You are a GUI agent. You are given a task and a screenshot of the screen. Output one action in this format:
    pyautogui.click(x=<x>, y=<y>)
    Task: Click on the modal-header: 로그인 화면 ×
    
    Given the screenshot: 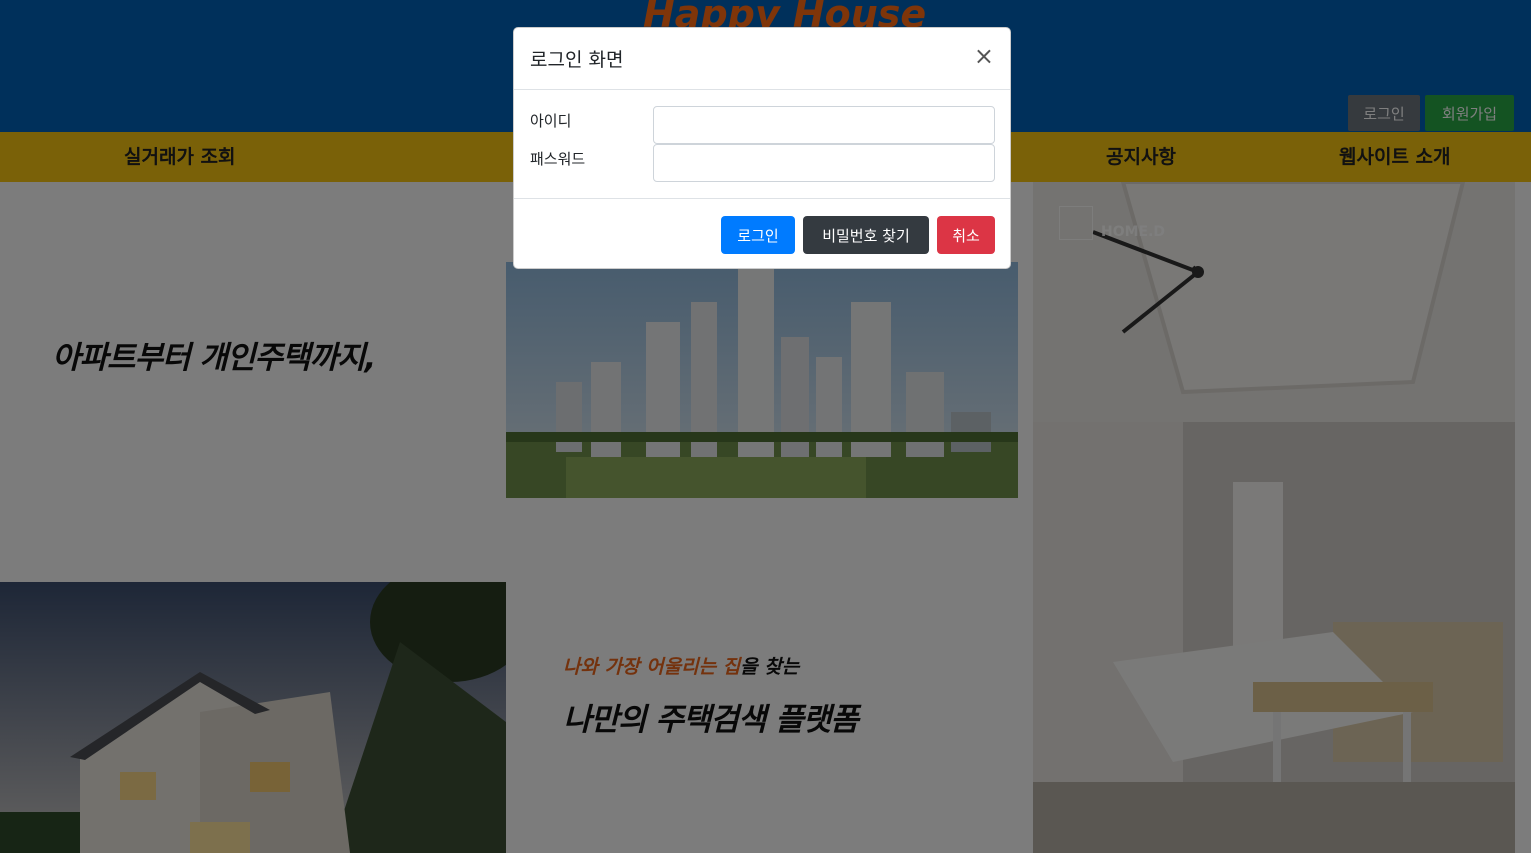 What is the action you would take?
    pyautogui.click(x=762, y=59)
    